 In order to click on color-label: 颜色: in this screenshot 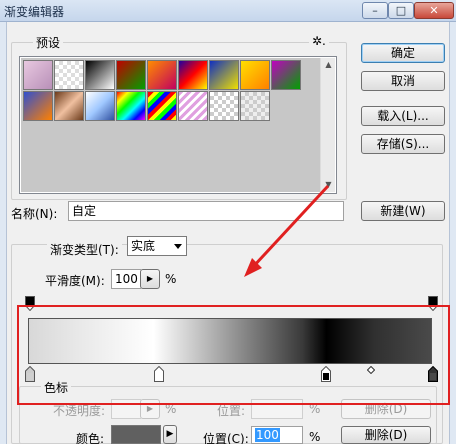, I will do `click(90, 438)`.